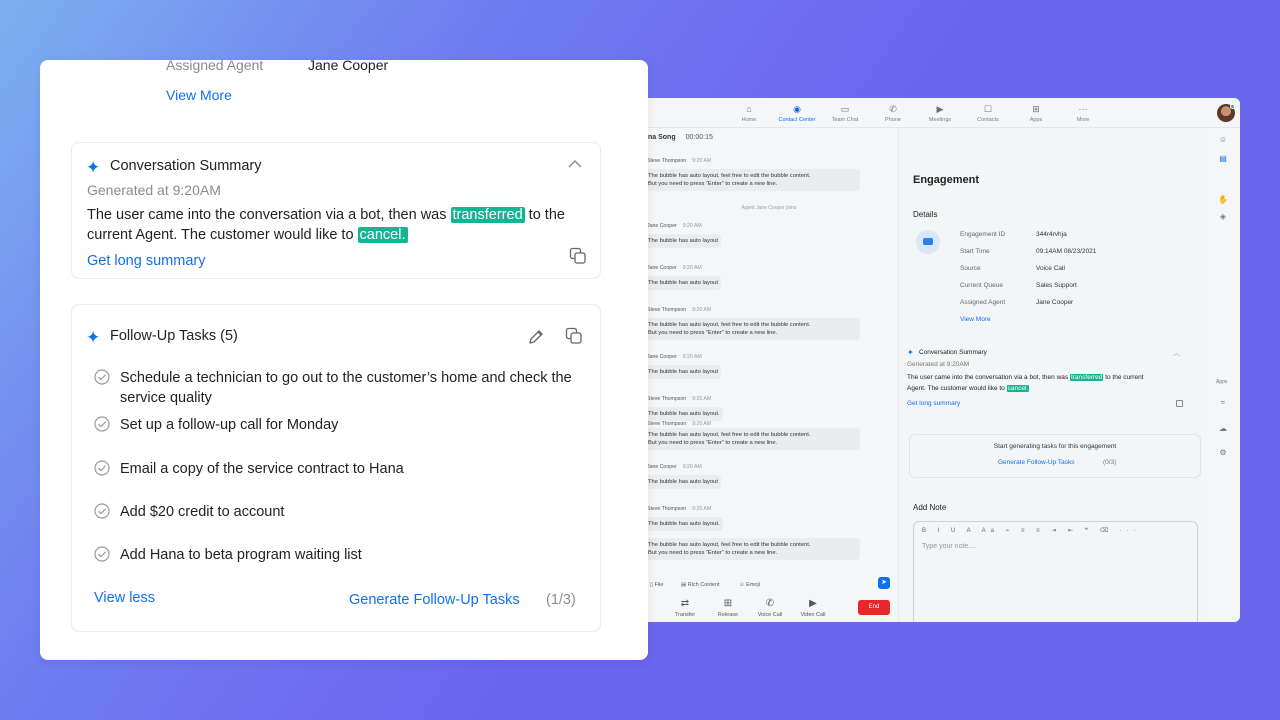 The height and width of the screenshot is (720, 1280). What do you see at coordinates (1223, 453) in the screenshot?
I see `hubspot-icon: ⚙` at bounding box center [1223, 453].